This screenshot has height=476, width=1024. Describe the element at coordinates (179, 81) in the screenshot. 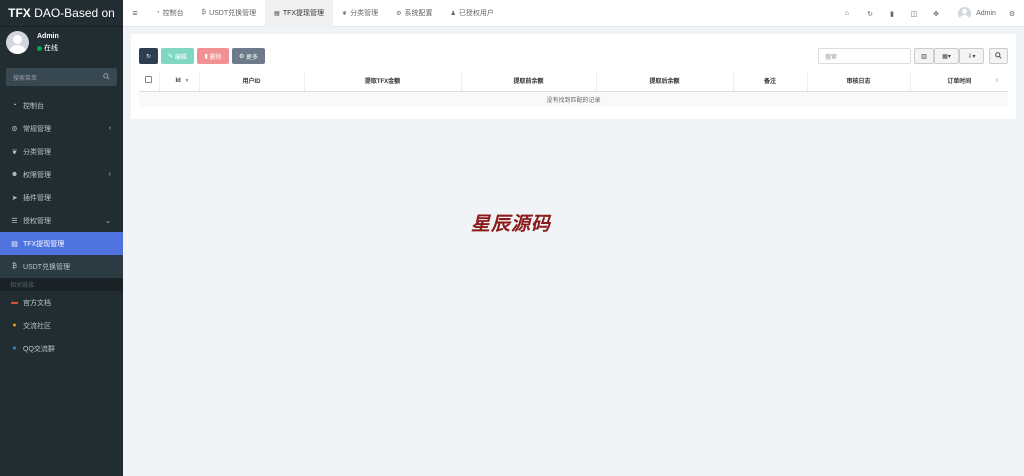

I see `column-header-id: Id ▼` at that location.